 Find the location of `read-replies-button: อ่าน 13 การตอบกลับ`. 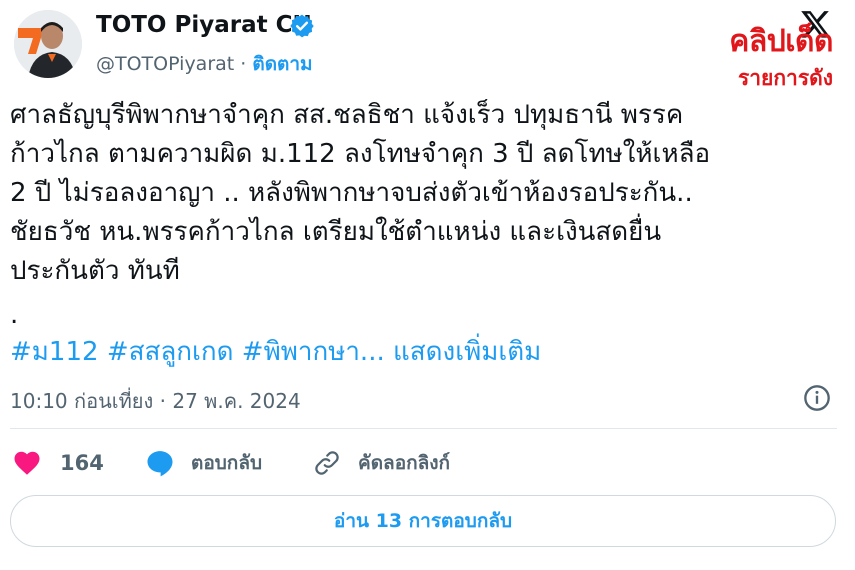

read-replies-button: อ่าน 13 การตอบกลับ is located at coordinates (423, 521).